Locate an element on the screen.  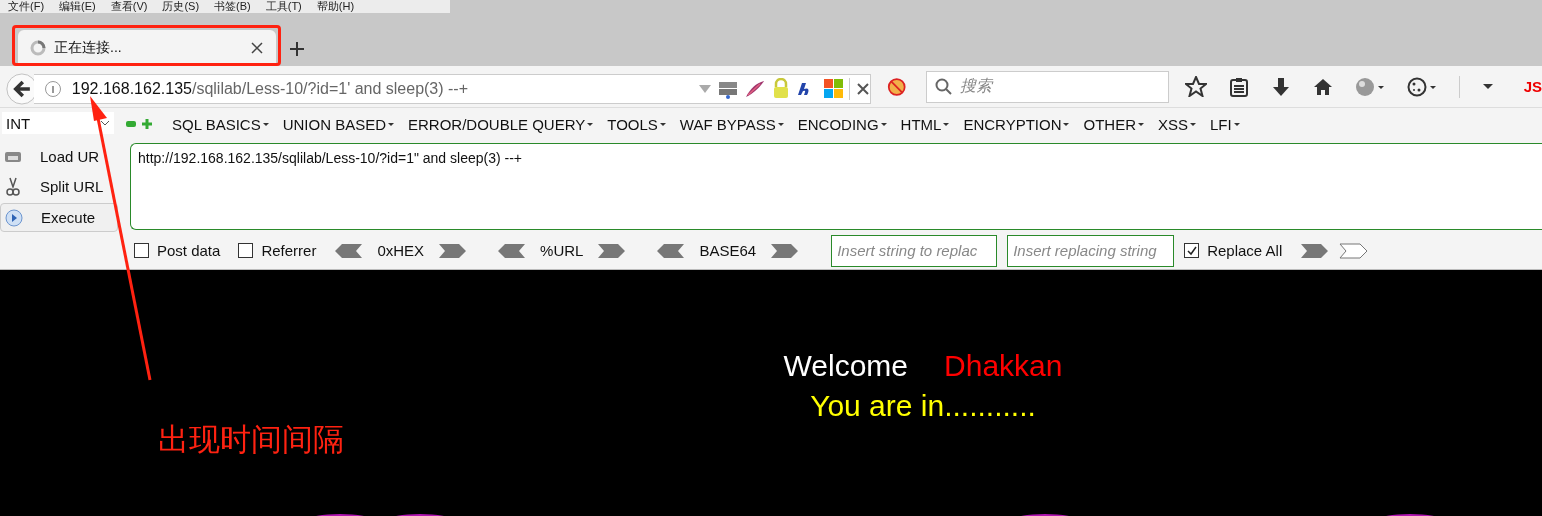
input-field: Insert replacing string is located at coordinates (1091, 250).